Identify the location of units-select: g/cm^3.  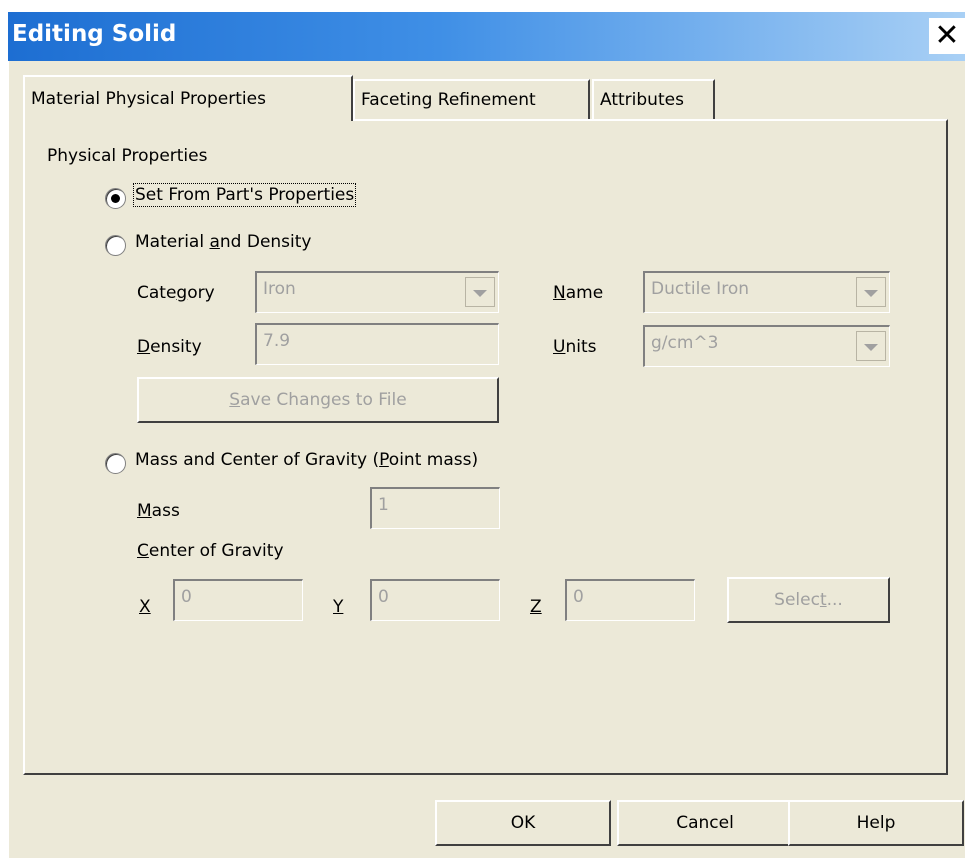
(766, 346).